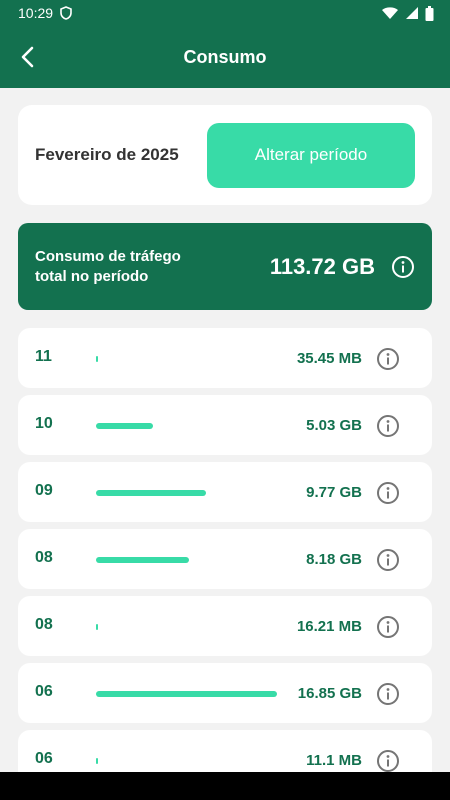 This screenshot has width=450, height=800. I want to click on total-label-line2: total no período, so click(92, 276).